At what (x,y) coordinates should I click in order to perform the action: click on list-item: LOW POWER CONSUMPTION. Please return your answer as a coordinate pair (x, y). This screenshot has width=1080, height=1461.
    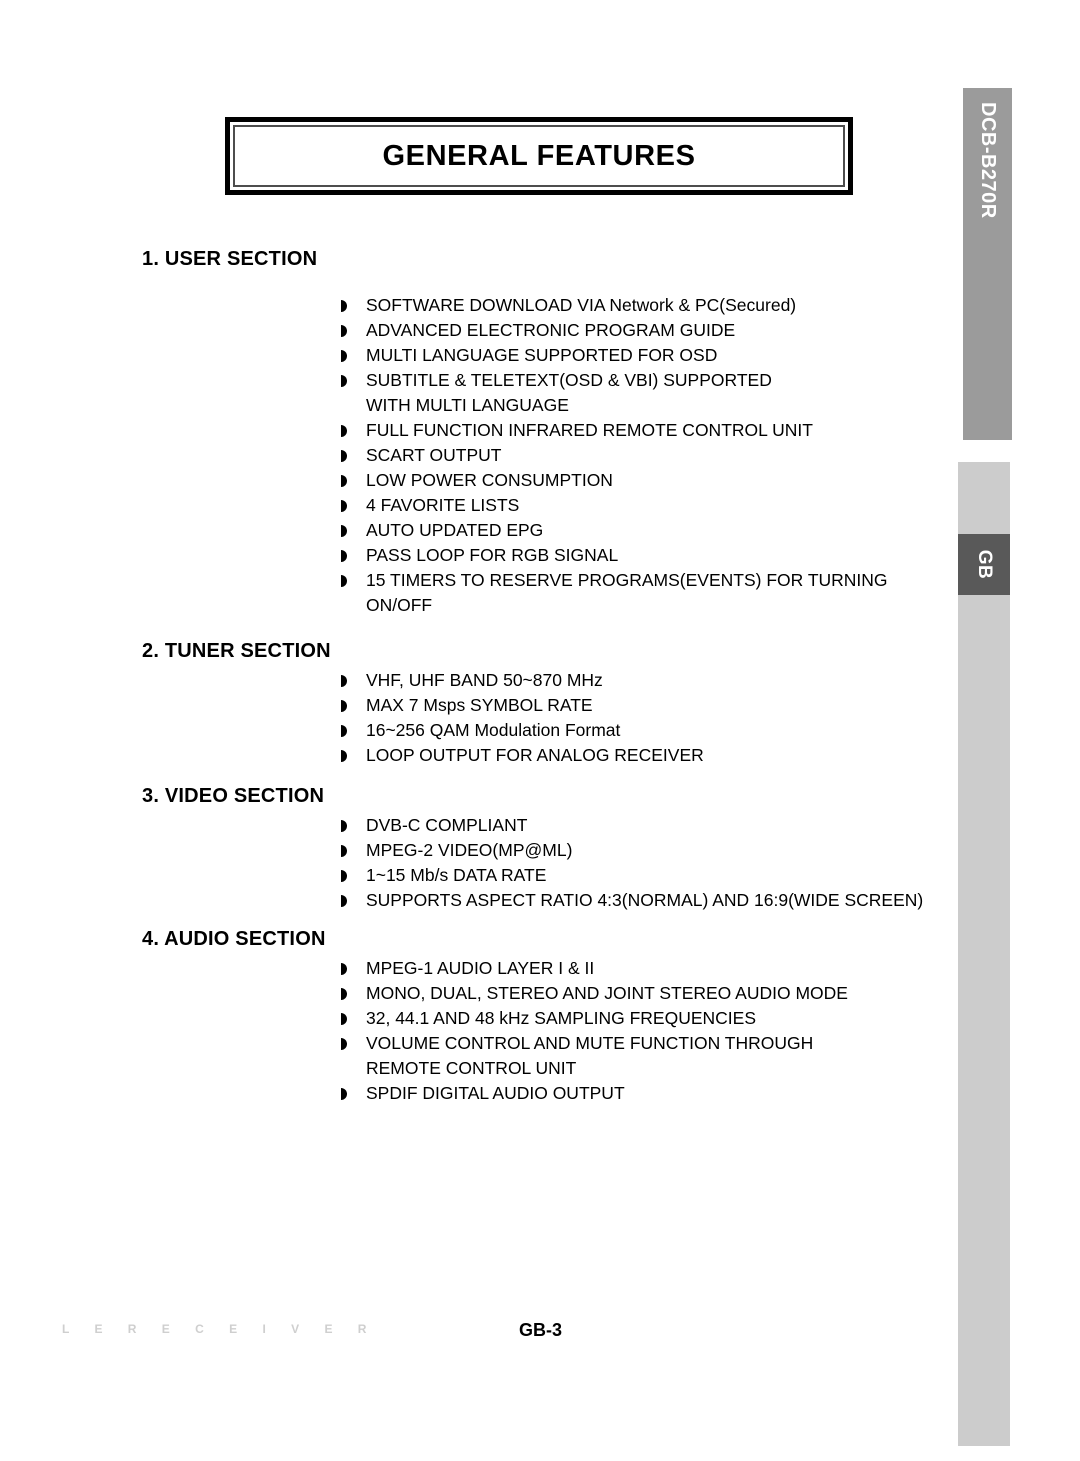
    Looking at the image, I should click on (650, 480).